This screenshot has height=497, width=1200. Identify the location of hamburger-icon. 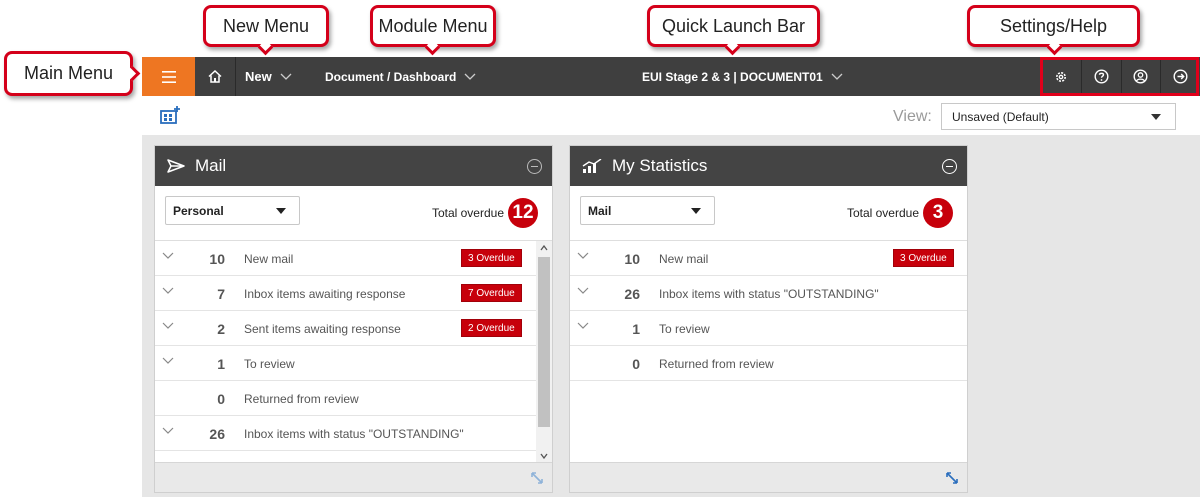
(168, 76).